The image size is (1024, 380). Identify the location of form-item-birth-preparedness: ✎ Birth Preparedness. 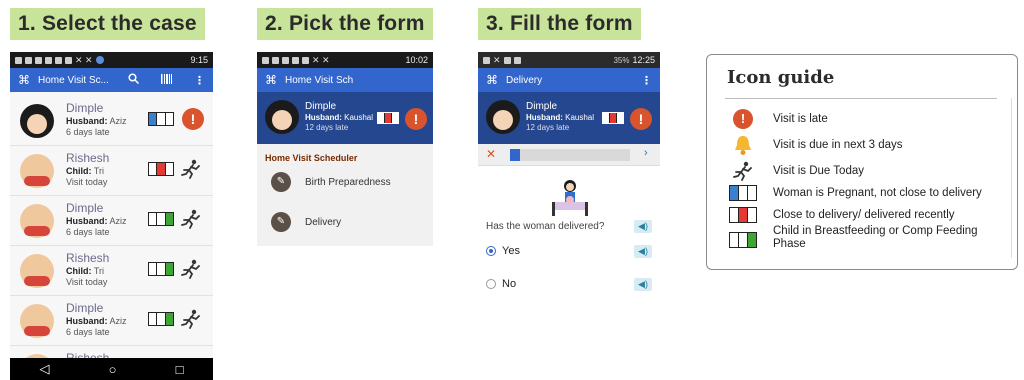
(345, 185).